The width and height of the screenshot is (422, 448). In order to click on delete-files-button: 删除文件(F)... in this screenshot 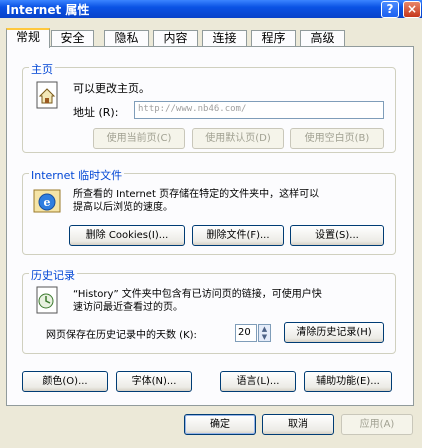, I will do `click(238, 235)`.